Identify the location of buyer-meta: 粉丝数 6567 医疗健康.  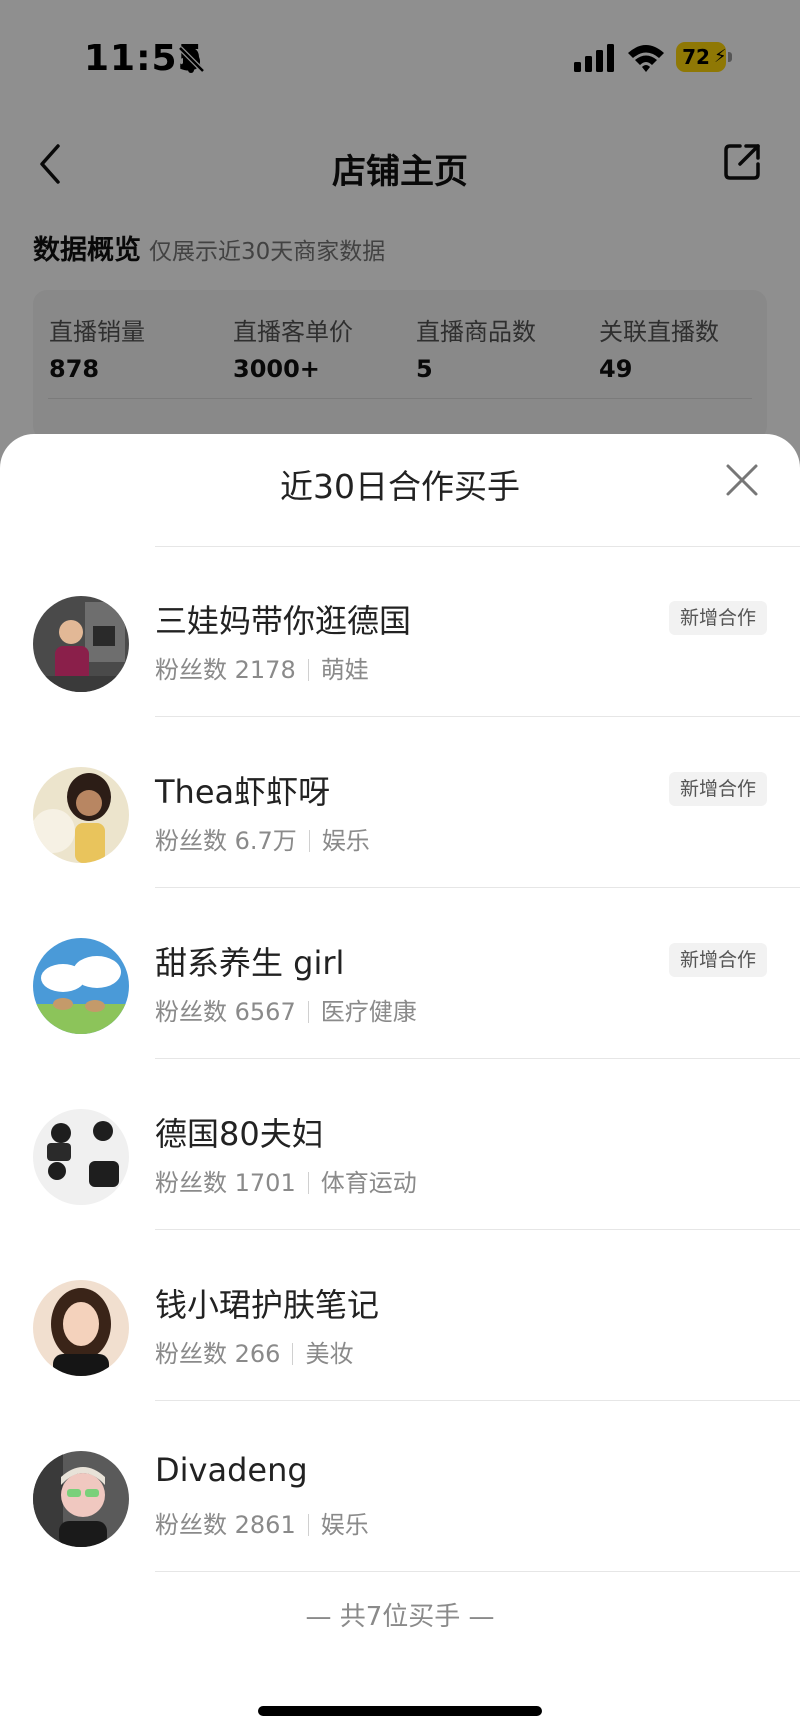
(286, 1009).